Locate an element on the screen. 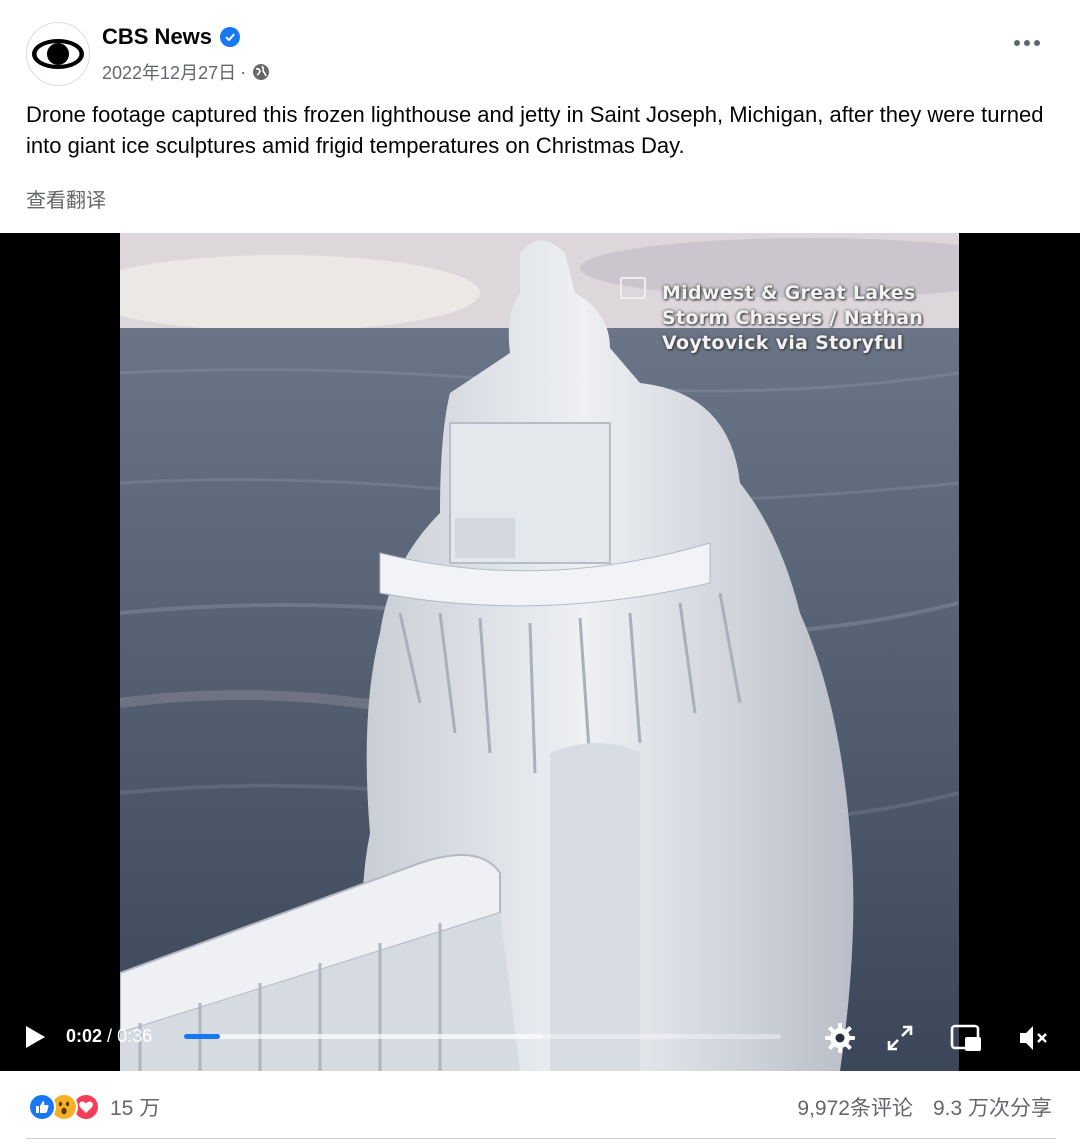 This screenshot has height=1142, width=1080. video-controls: 0:02 / 0:36 is located at coordinates (540, 1038).